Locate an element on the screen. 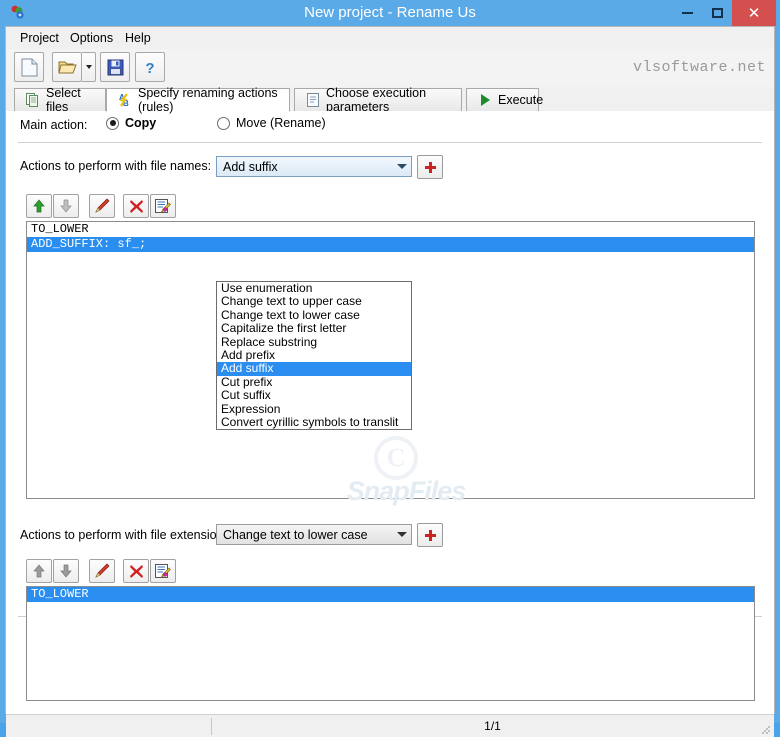  dropdown-item: Expression is located at coordinates (314, 409).